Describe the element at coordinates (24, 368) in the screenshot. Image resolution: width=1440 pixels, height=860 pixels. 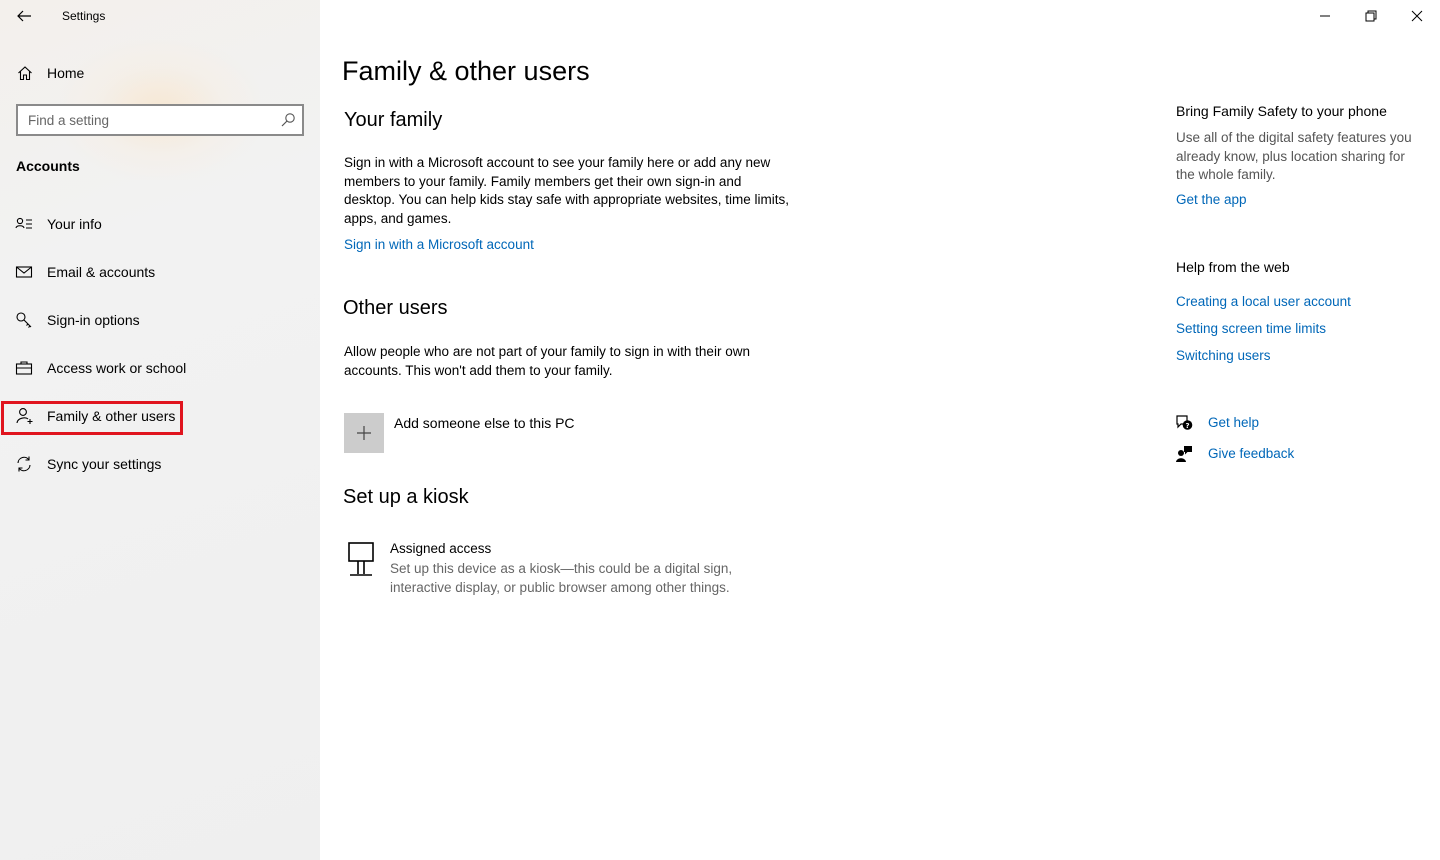
I see `briefcase-icon` at that location.